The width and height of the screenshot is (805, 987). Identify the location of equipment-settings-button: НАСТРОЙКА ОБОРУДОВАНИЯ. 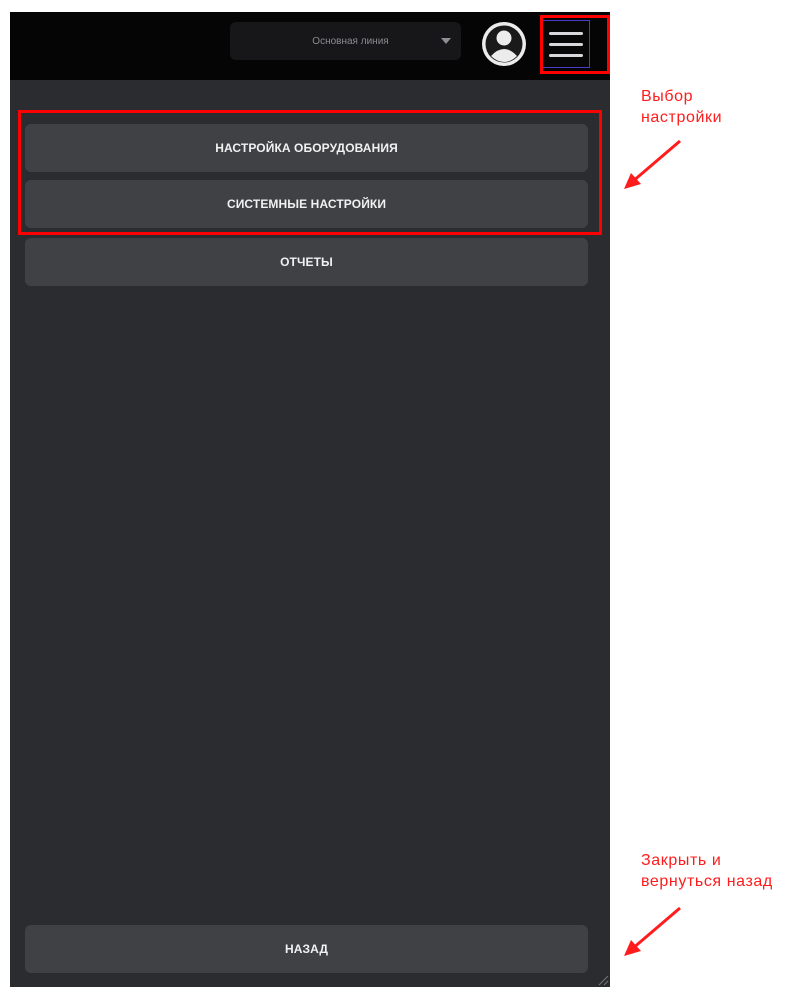
(306, 148).